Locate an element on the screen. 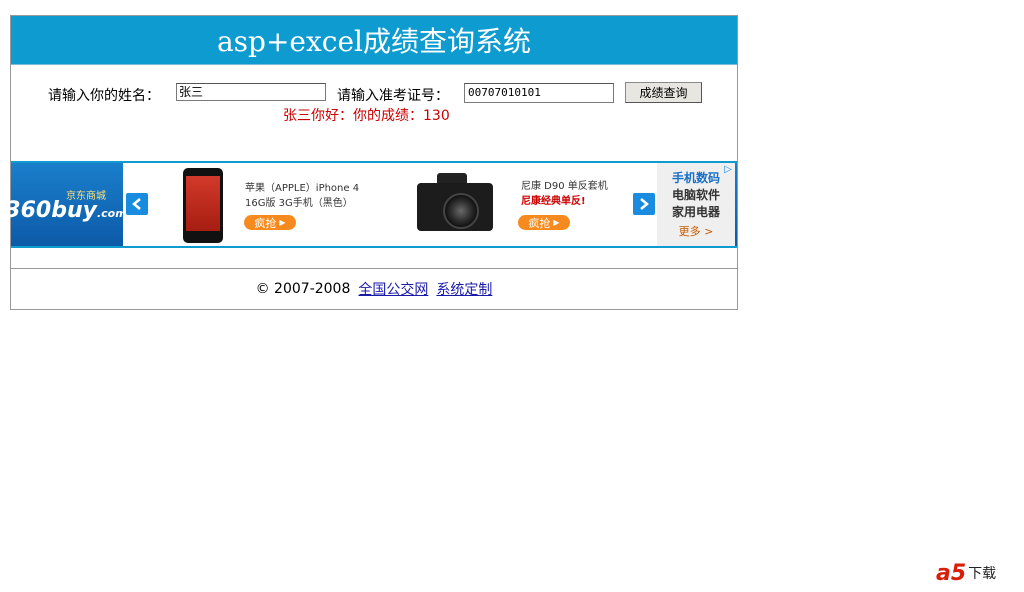  page-title: asp+excel成绩查询系统 is located at coordinates (374, 41).